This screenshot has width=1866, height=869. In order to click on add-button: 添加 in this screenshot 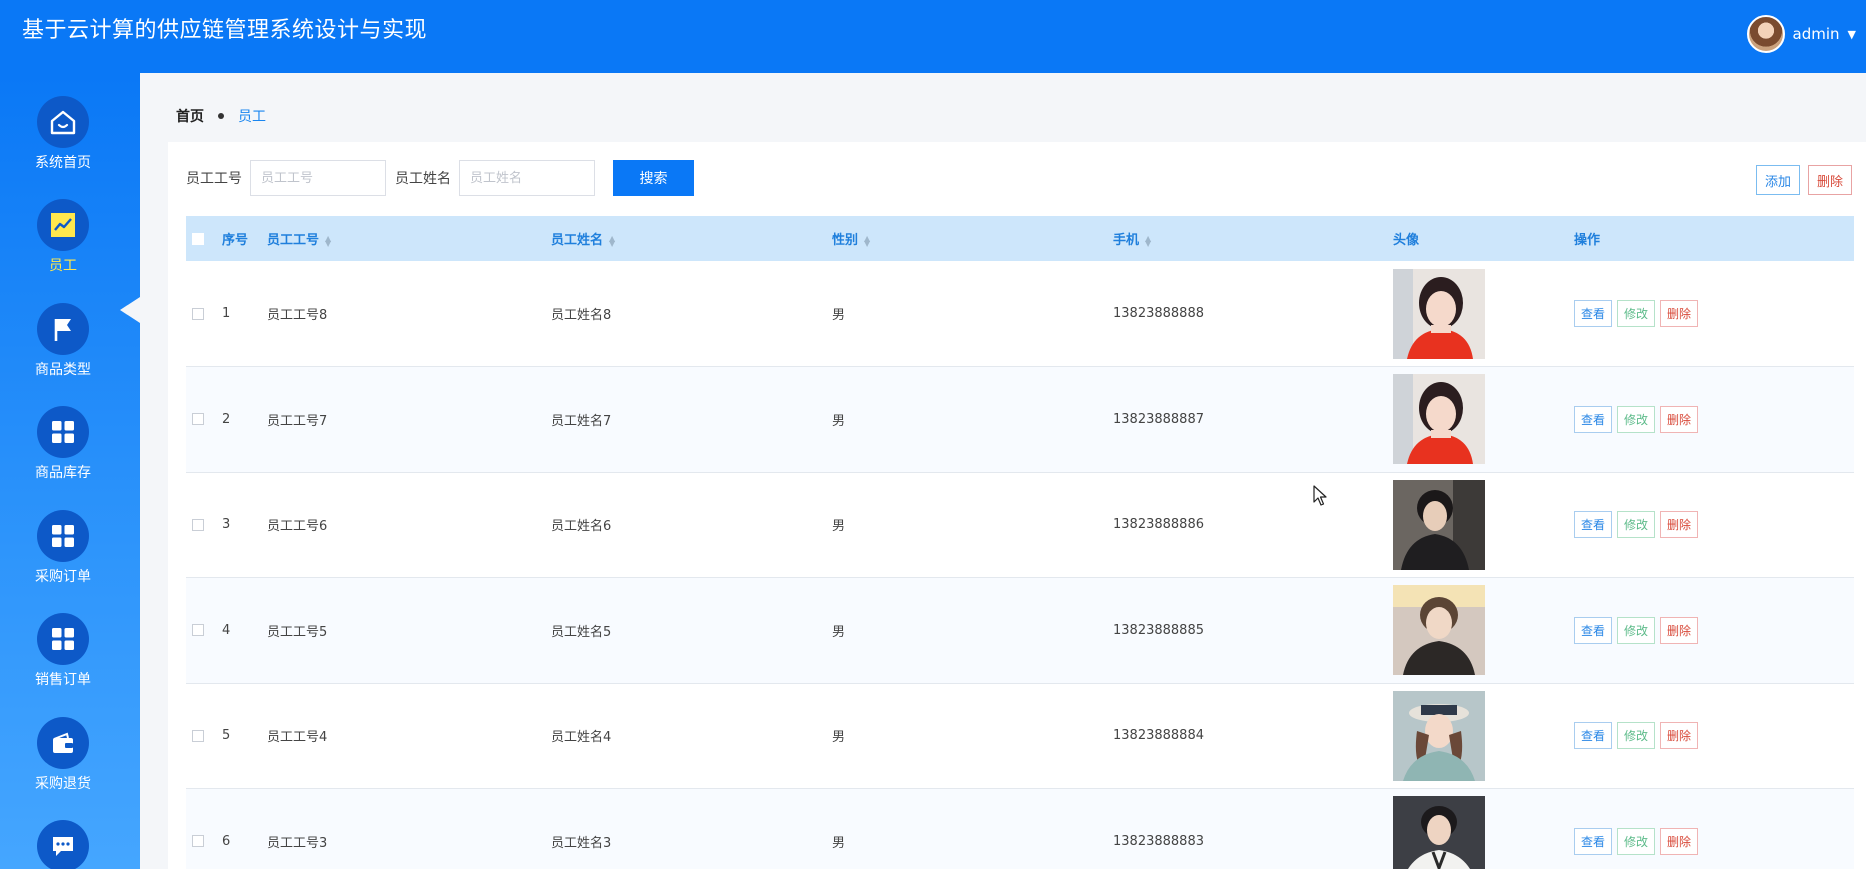, I will do `click(1777, 180)`.